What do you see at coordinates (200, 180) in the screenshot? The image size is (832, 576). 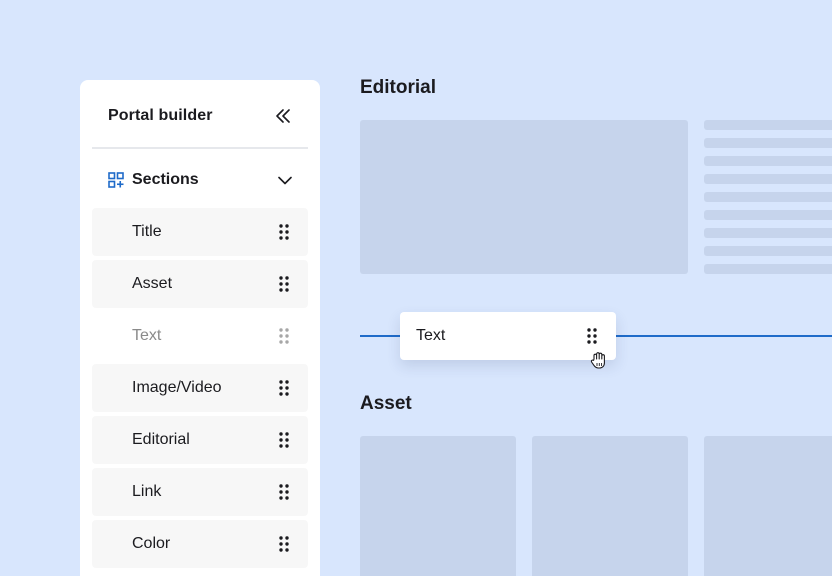 I see `sections-toggle: Sections` at bounding box center [200, 180].